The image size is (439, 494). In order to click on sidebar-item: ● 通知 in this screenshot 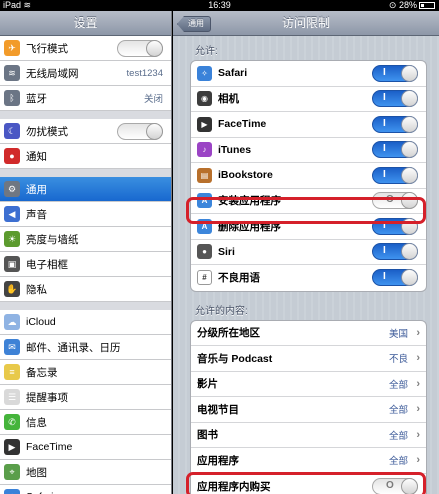, I will do `click(85, 156)`.